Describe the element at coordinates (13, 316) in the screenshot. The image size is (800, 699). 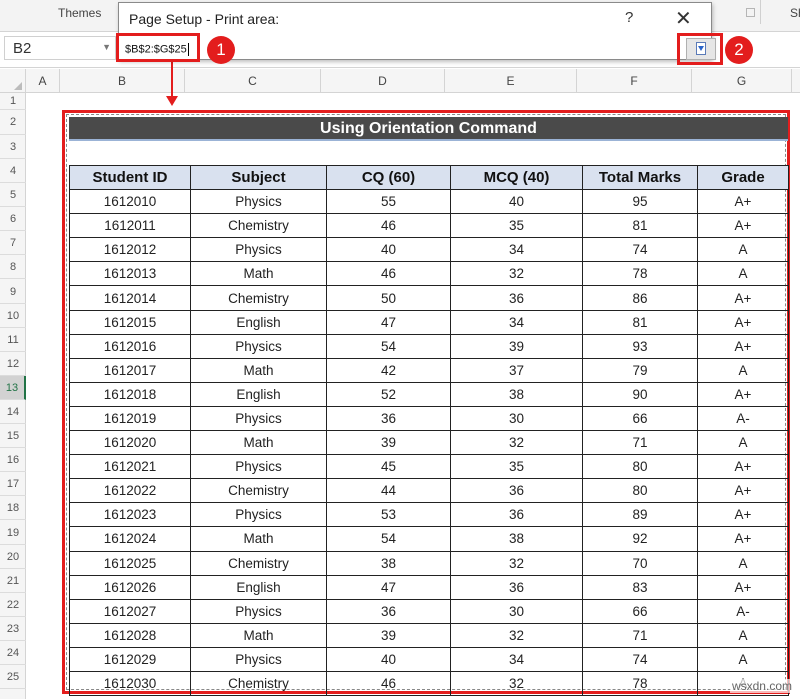
I see `row-header: 10` at that location.